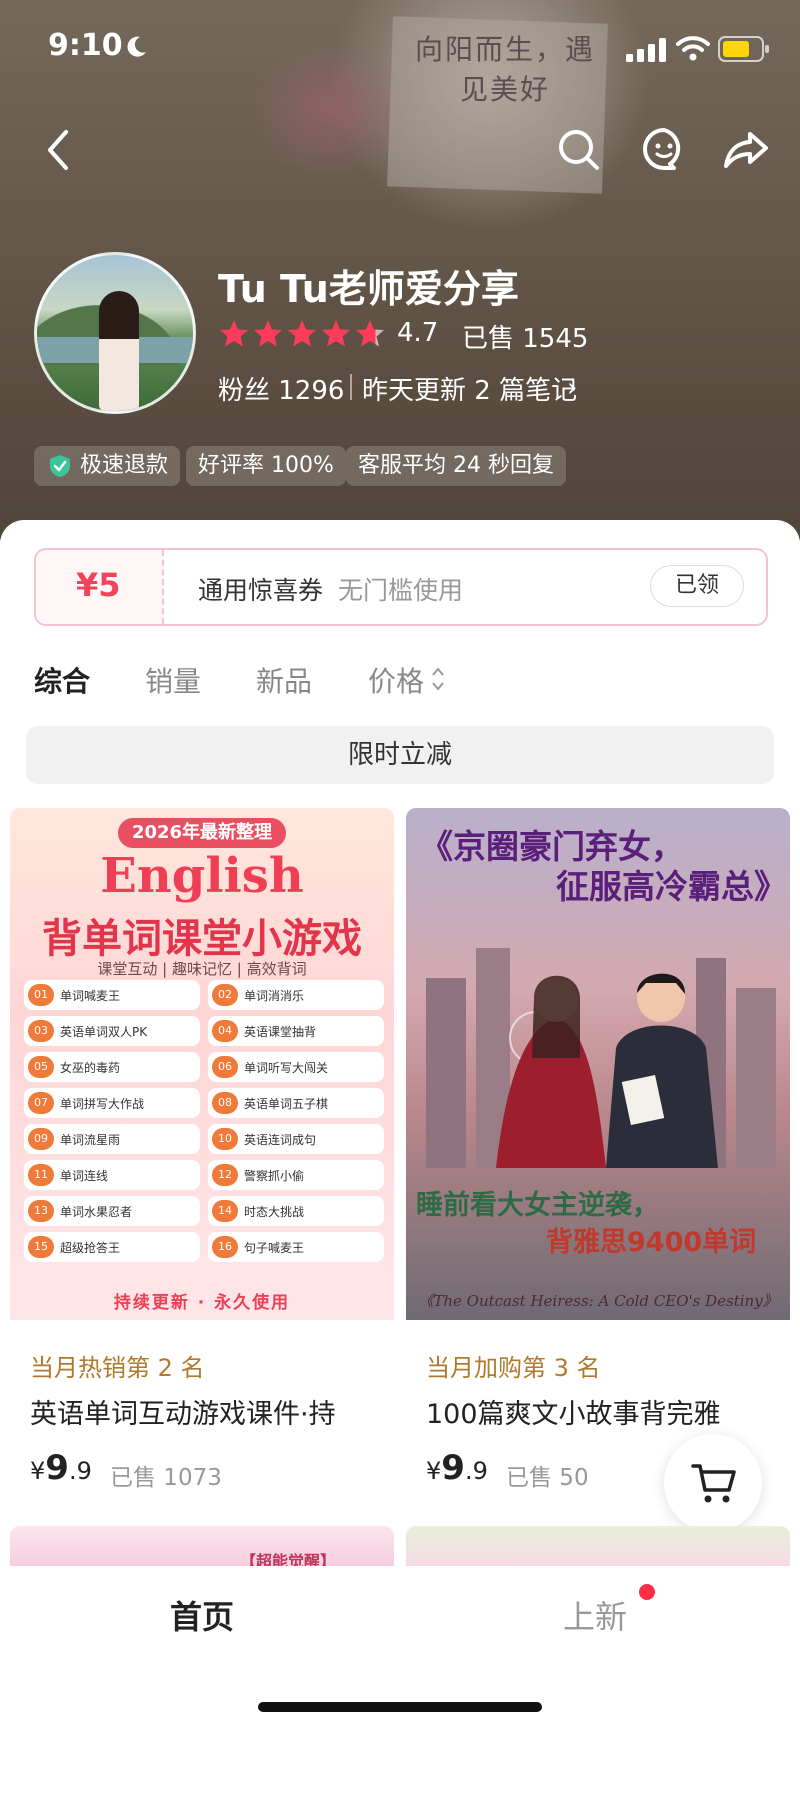  What do you see at coordinates (112, 1247) in the screenshot?
I see `game-item: 15 超级抢答王` at bounding box center [112, 1247].